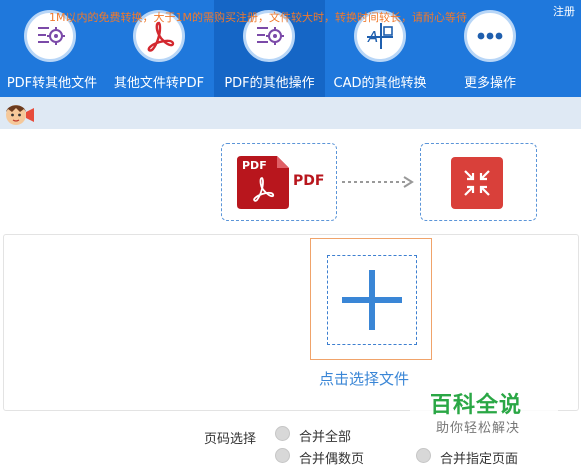  Describe the element at coordinates (564, 11) in the screenshot. I see `register-link: 注册` at that location.